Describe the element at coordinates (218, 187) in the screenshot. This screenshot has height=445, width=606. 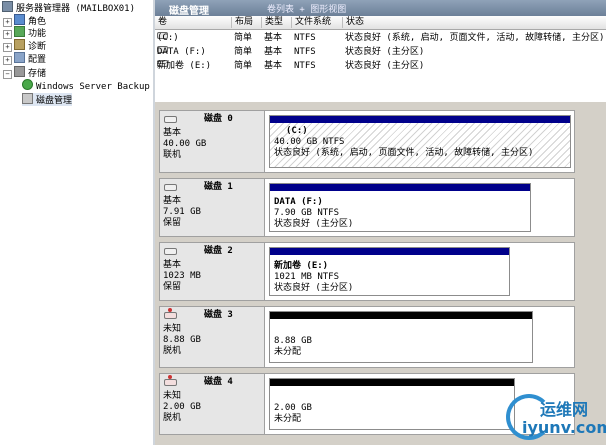
I see `disk-name: 磁盘 1` at that location.